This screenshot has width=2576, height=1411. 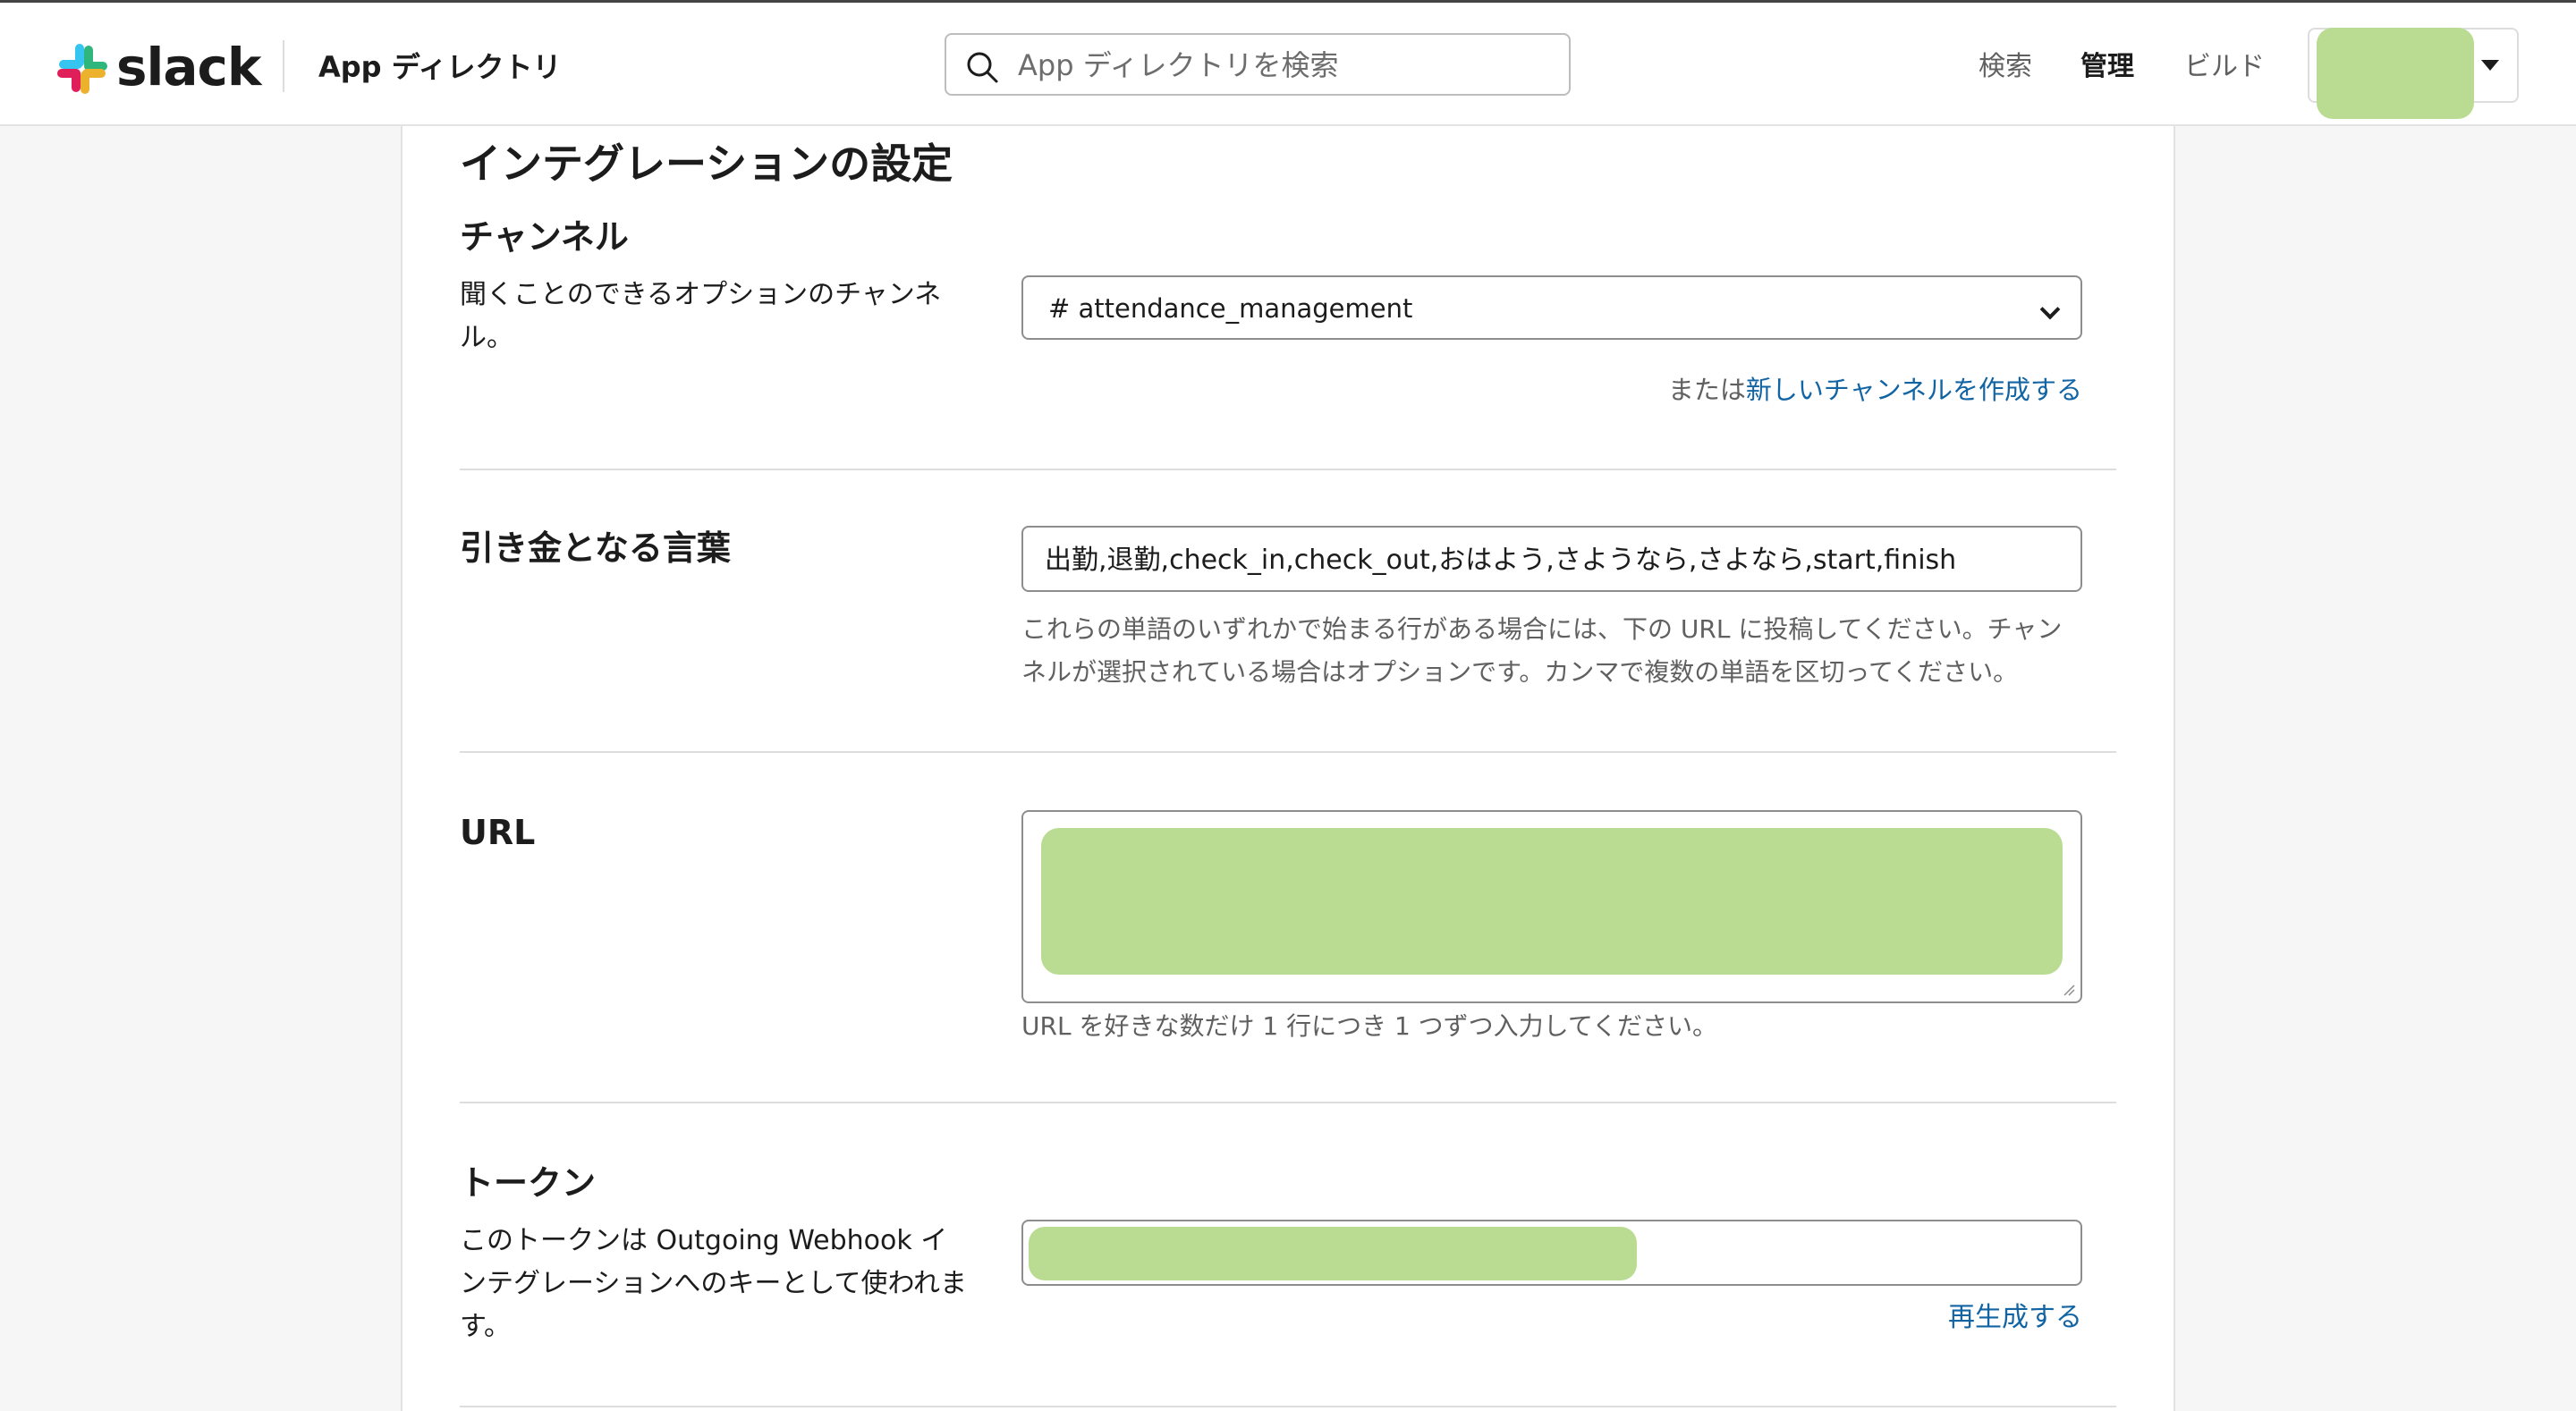 I want to click on slack-logo-icon, so click(x=82, y=69).